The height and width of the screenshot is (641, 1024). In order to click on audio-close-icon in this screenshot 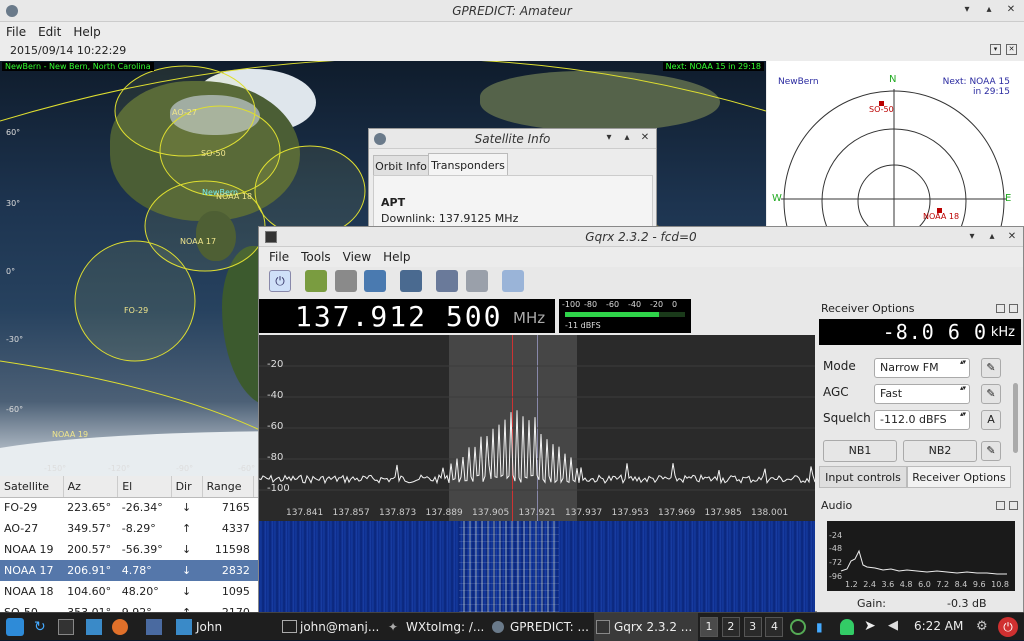, I will do `click(1013, 505)`.